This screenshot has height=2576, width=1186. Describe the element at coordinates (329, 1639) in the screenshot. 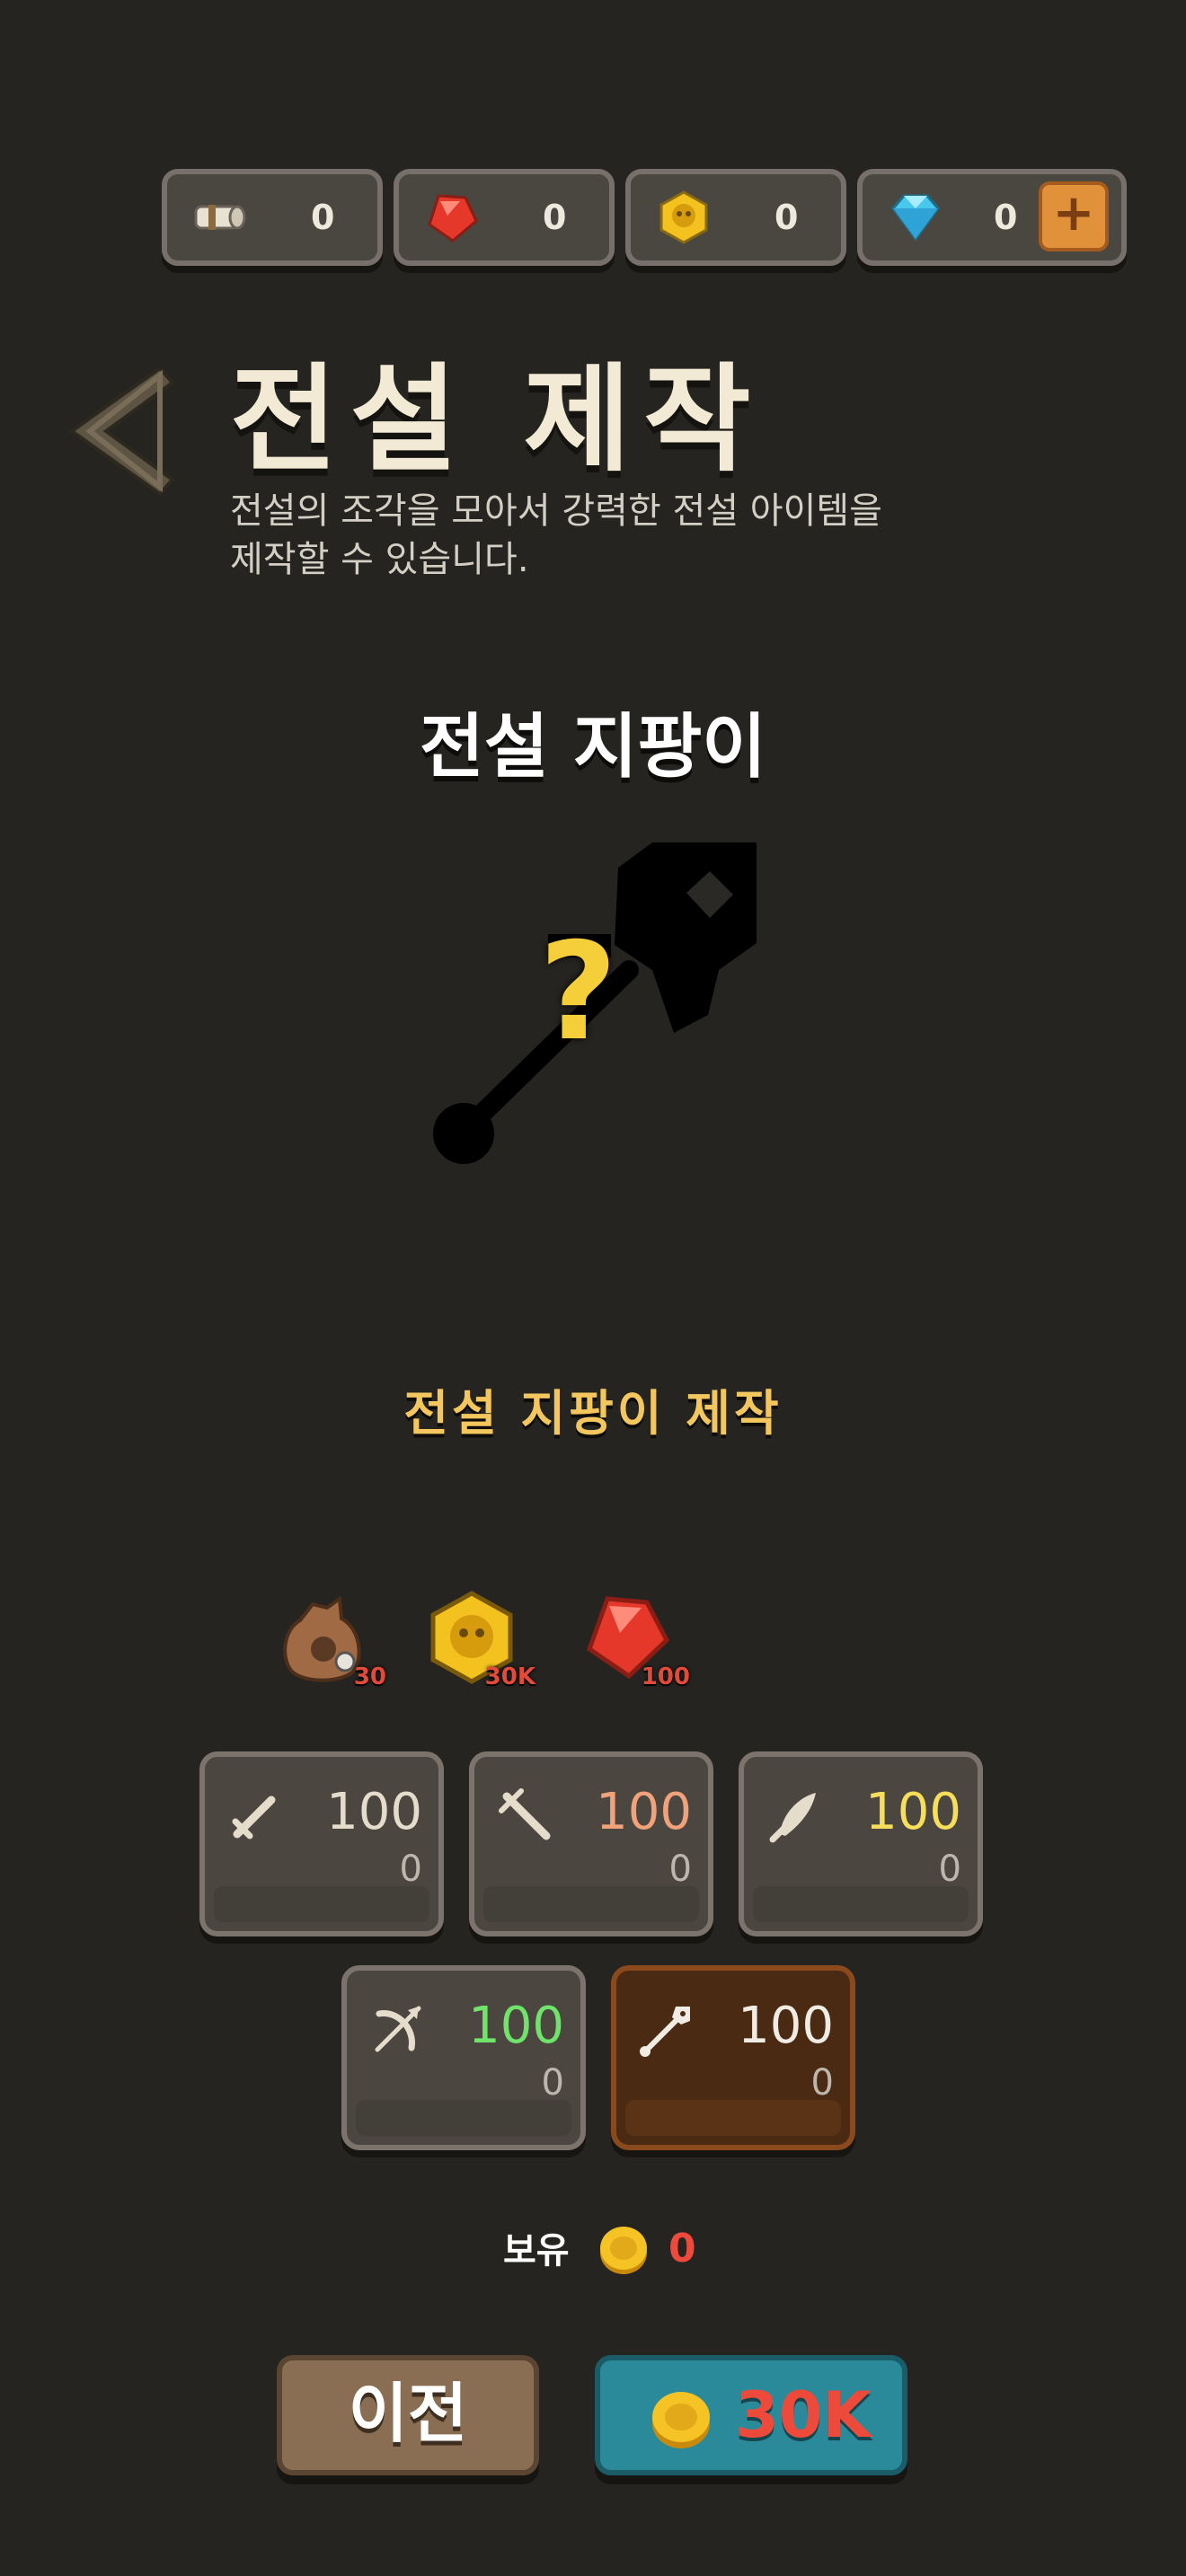

I see `material-bag: 30` at that location.